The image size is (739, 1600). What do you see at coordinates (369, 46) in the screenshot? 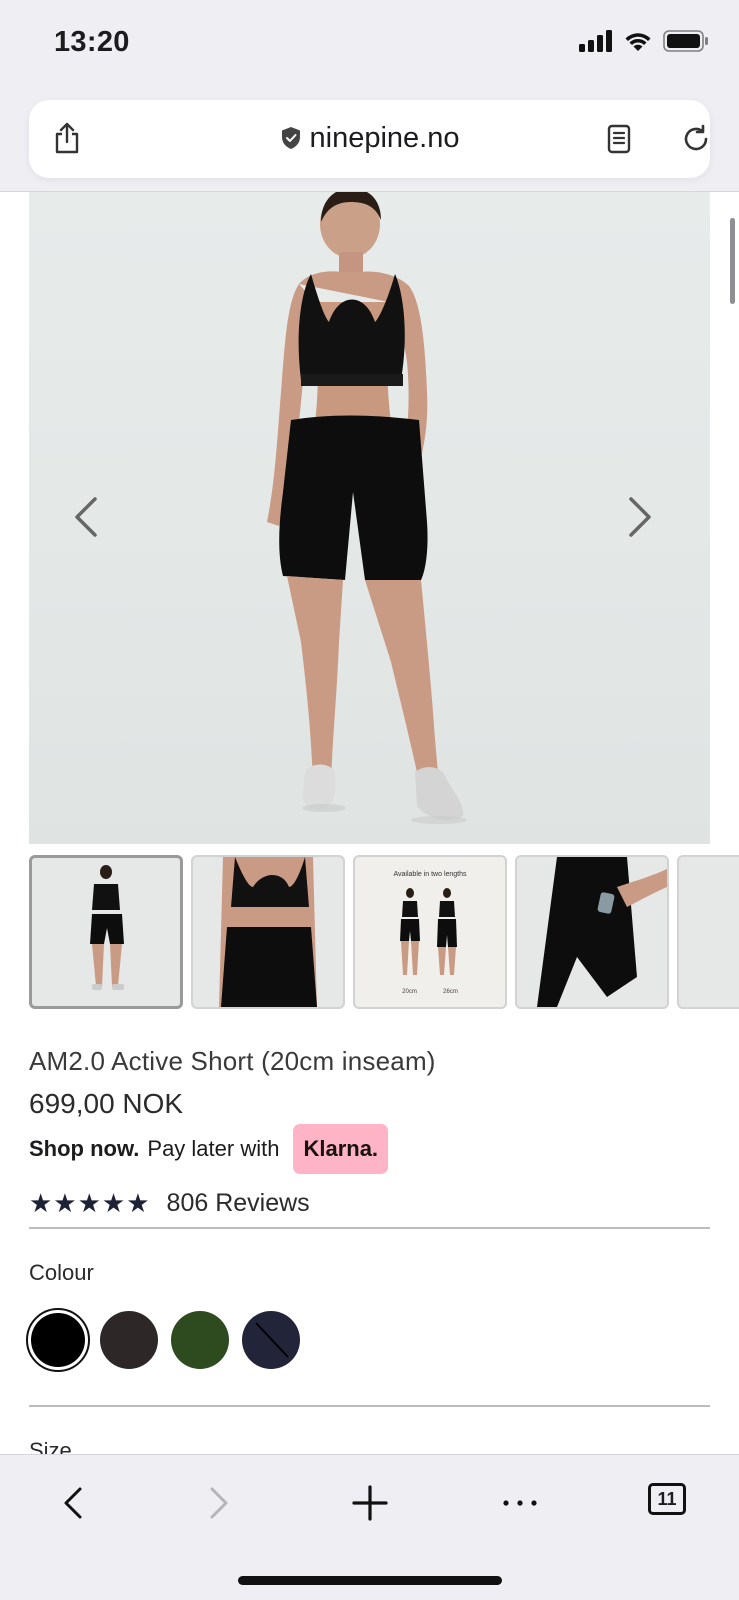
I see `status-bar: 13:20` at bounding box center [369, 46].